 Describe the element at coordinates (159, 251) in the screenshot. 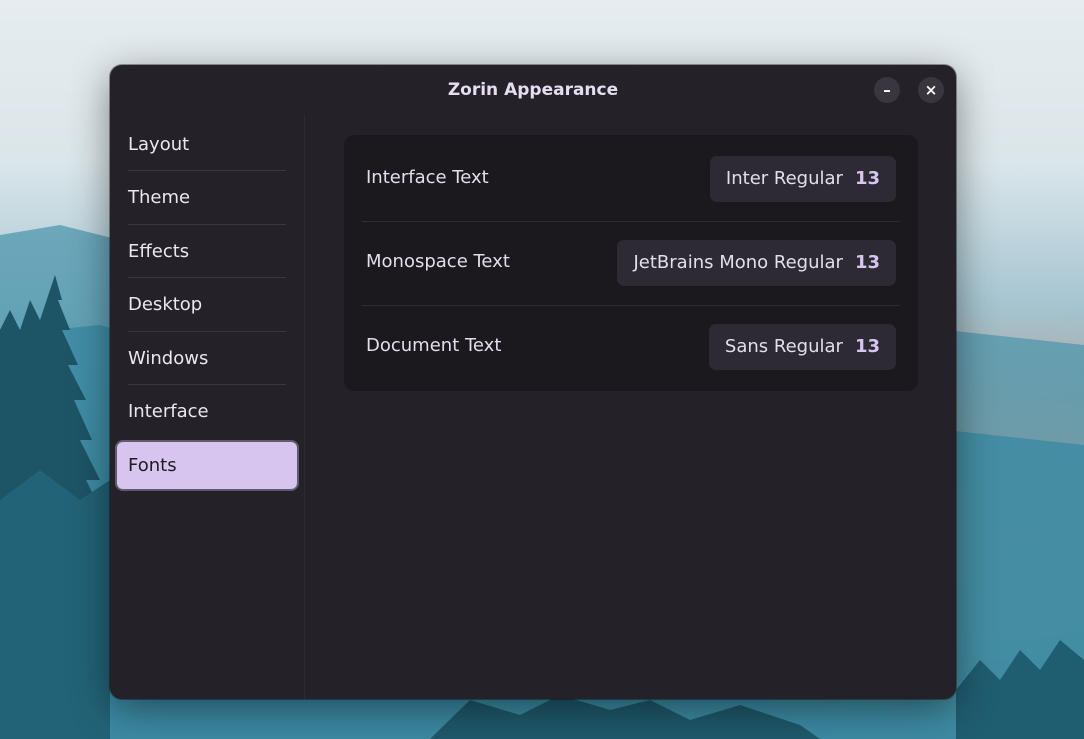

I see `sidebar-item-label: Effects` at that location.